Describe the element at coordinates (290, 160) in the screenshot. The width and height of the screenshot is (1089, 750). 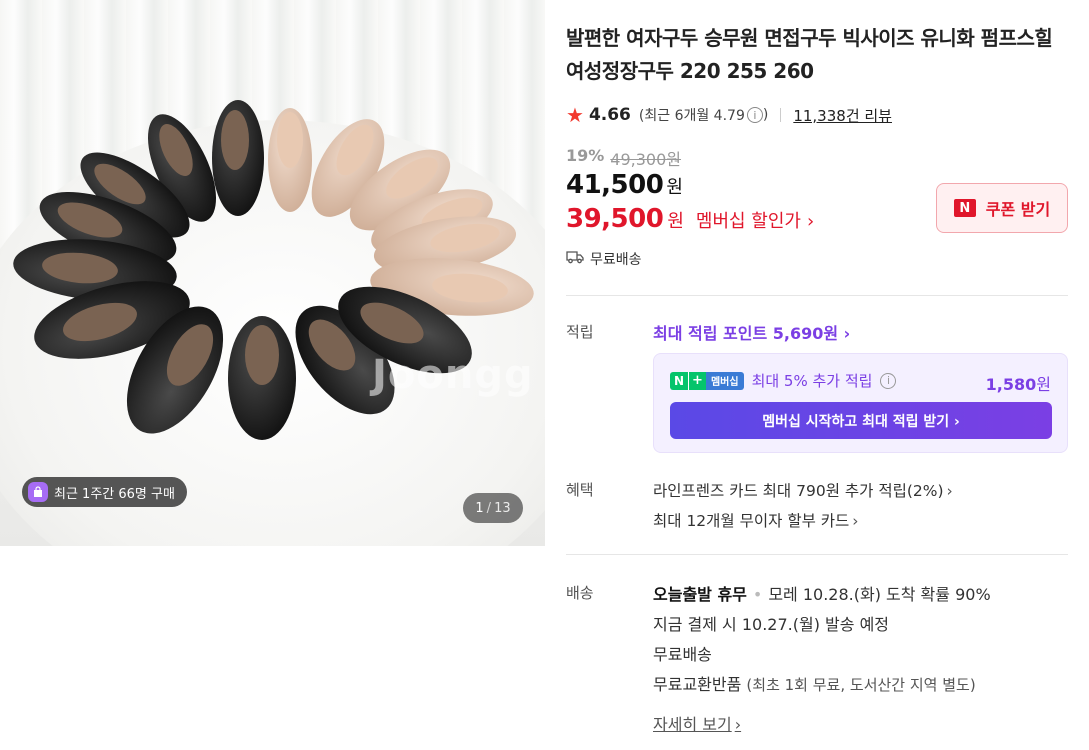
I see `nude-shoe` at that location.